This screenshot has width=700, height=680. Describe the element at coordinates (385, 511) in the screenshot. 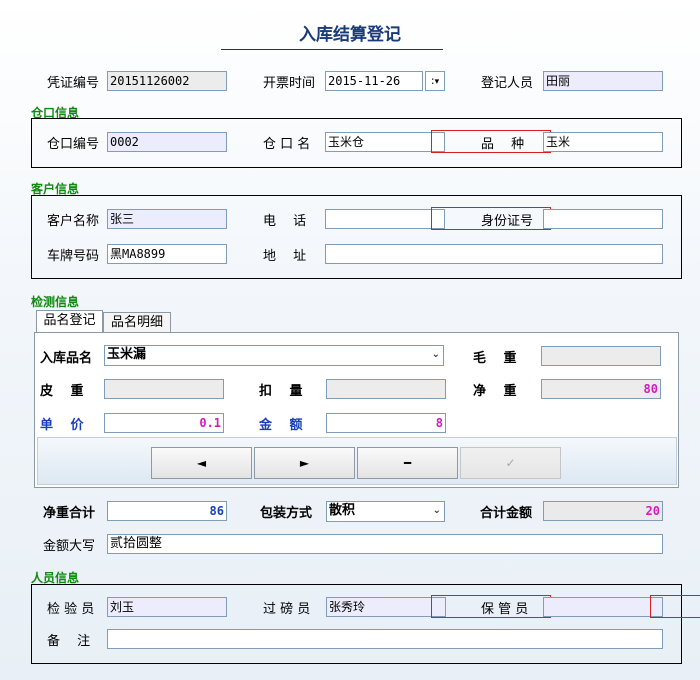

I see `packing-select: 散积 ⌄` at that location.